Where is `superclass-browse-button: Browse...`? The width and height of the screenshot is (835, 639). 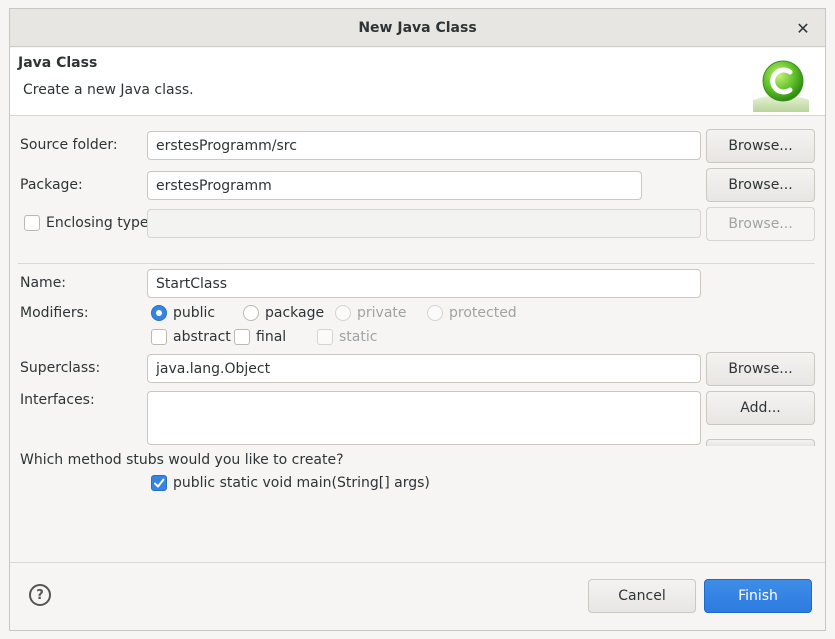 superclass-browse-button: Browse... is located at coordinates (760, 369).